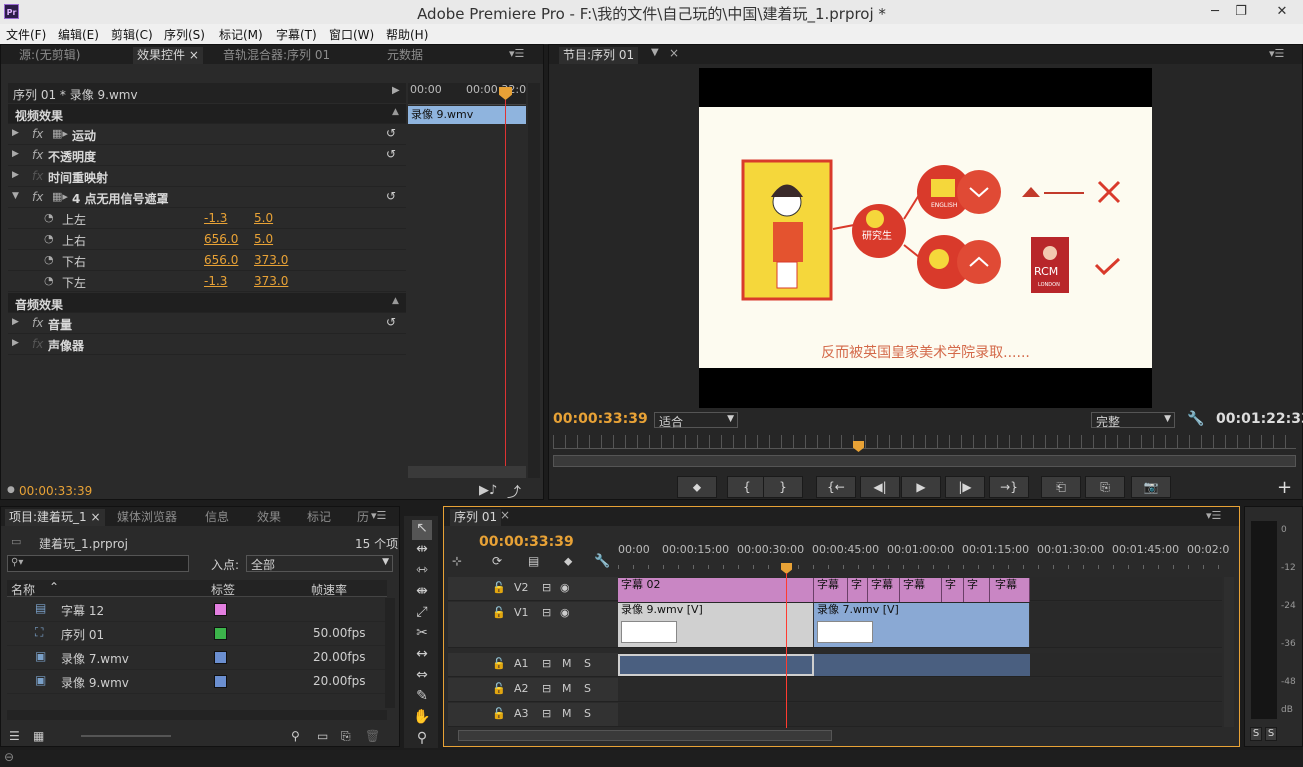  Describe the element at coordinates (207, 324) in the screenshot. I see `effect-row: ▶ fx 音量 ↺` at that location.